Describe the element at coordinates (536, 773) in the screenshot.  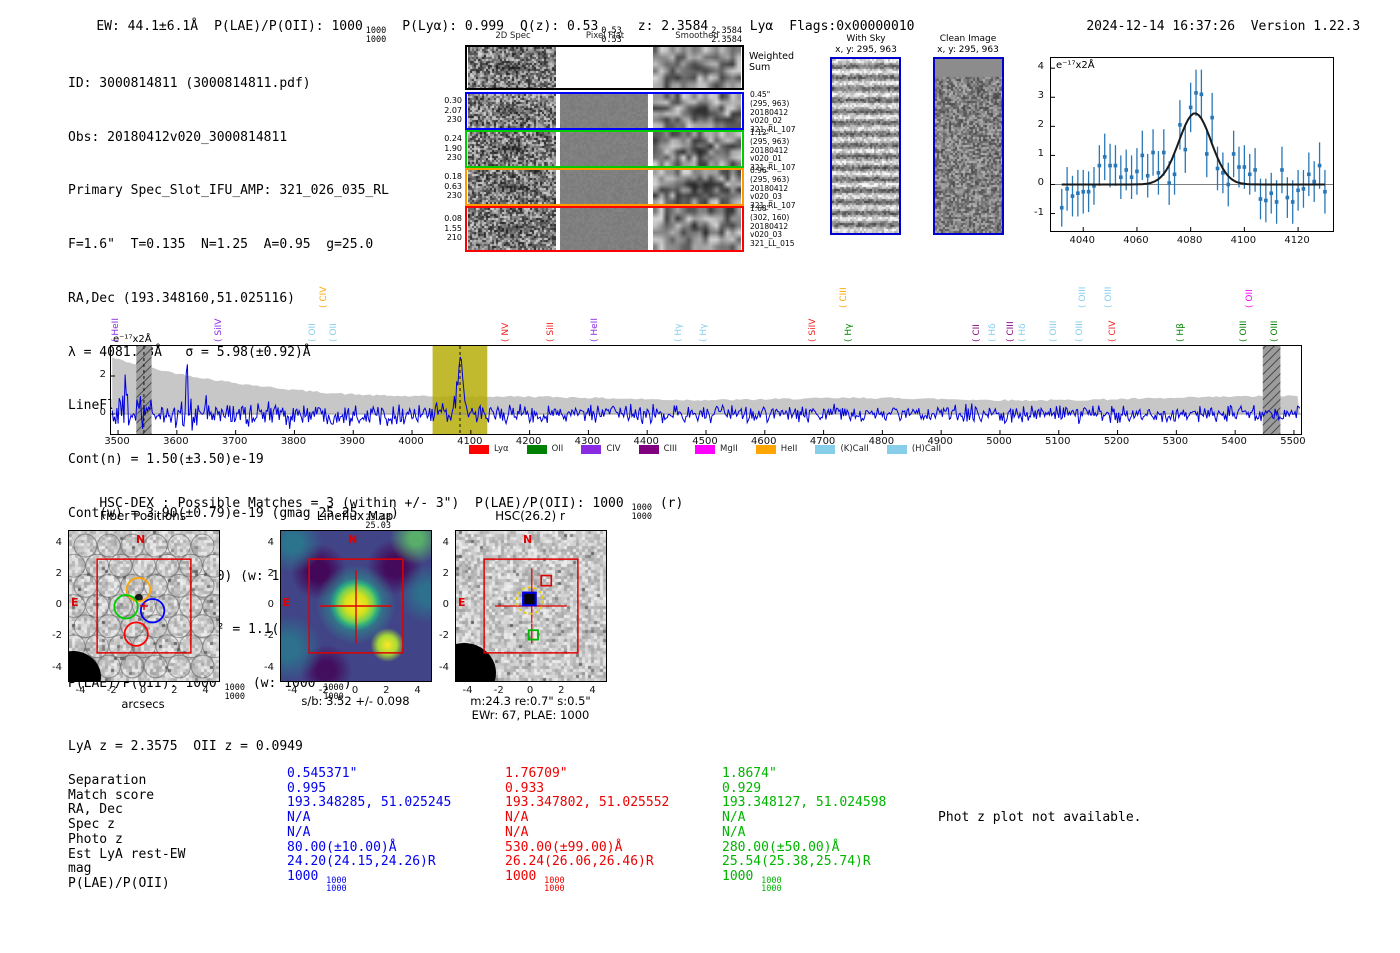
I see `match-value: 1.76709"` at that location.